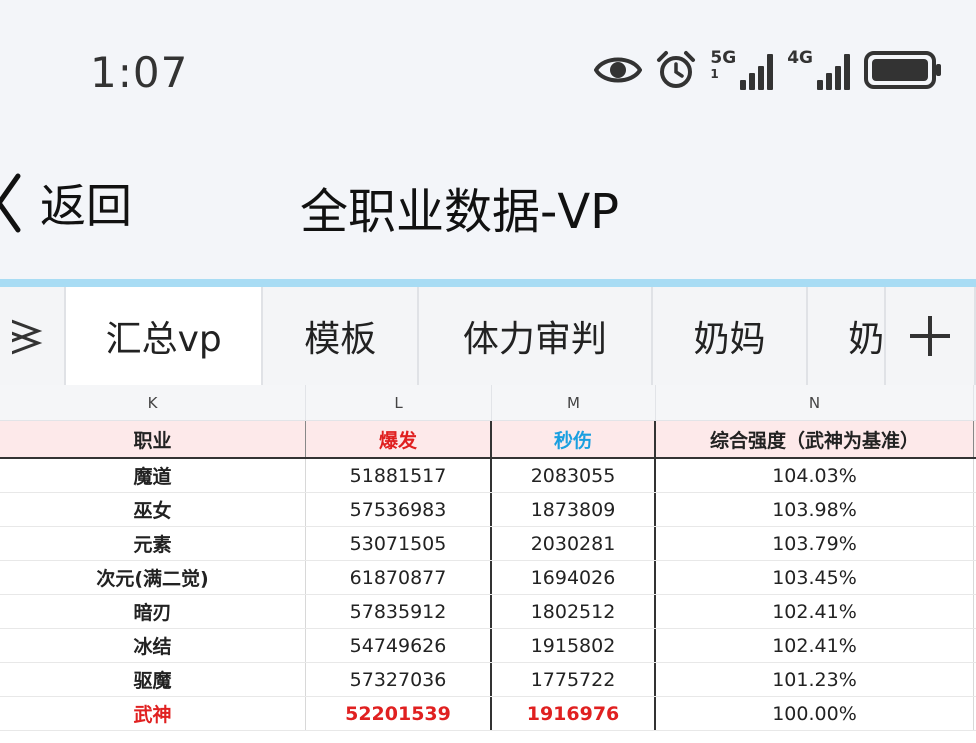  I want to click on network-5g-sub: 1, so click(714, 74).